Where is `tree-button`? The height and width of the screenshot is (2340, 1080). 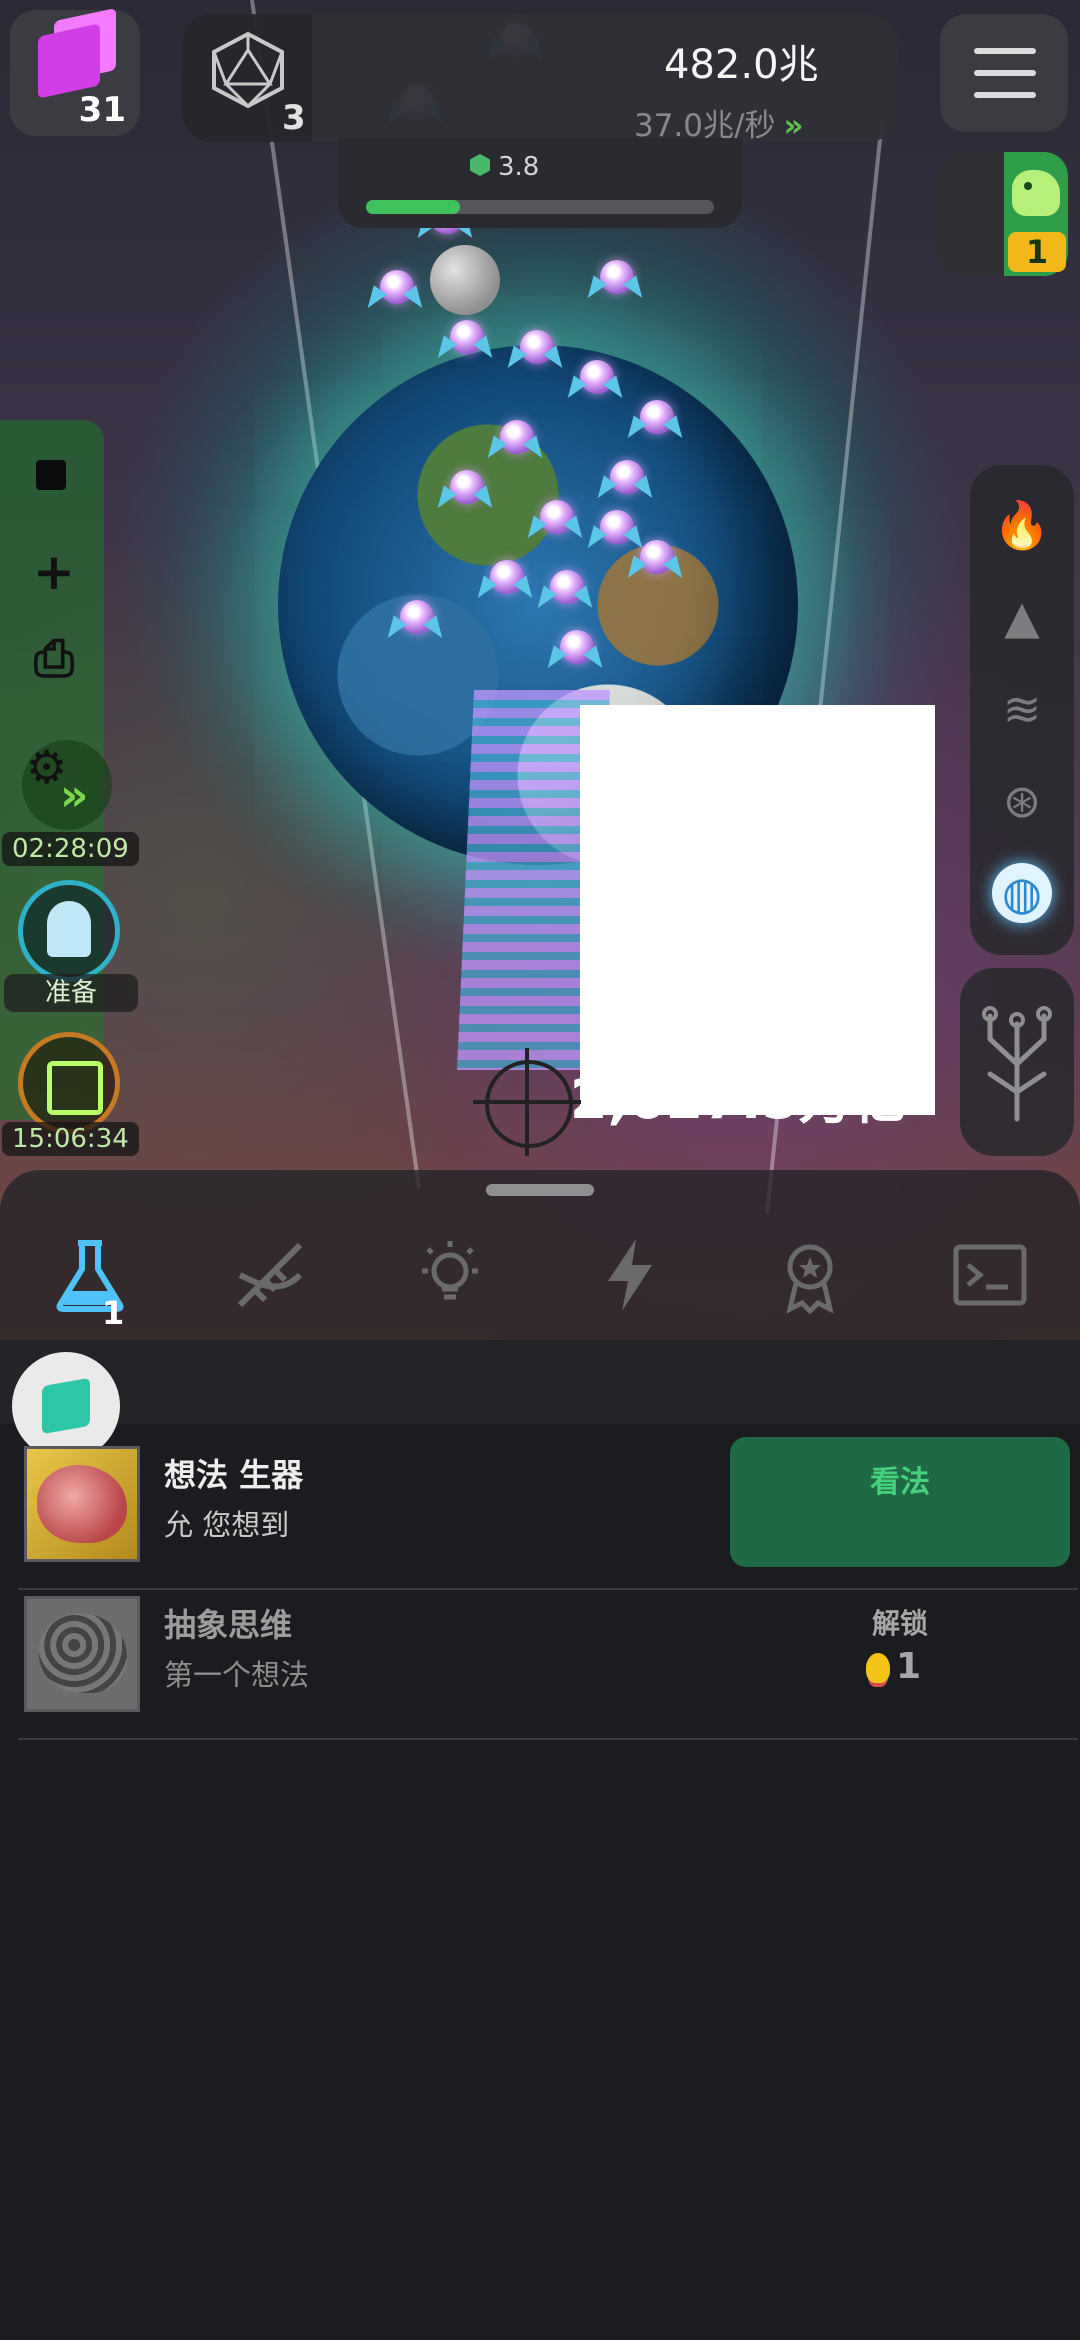
tree-button is located at coordinates (1017, 1062).